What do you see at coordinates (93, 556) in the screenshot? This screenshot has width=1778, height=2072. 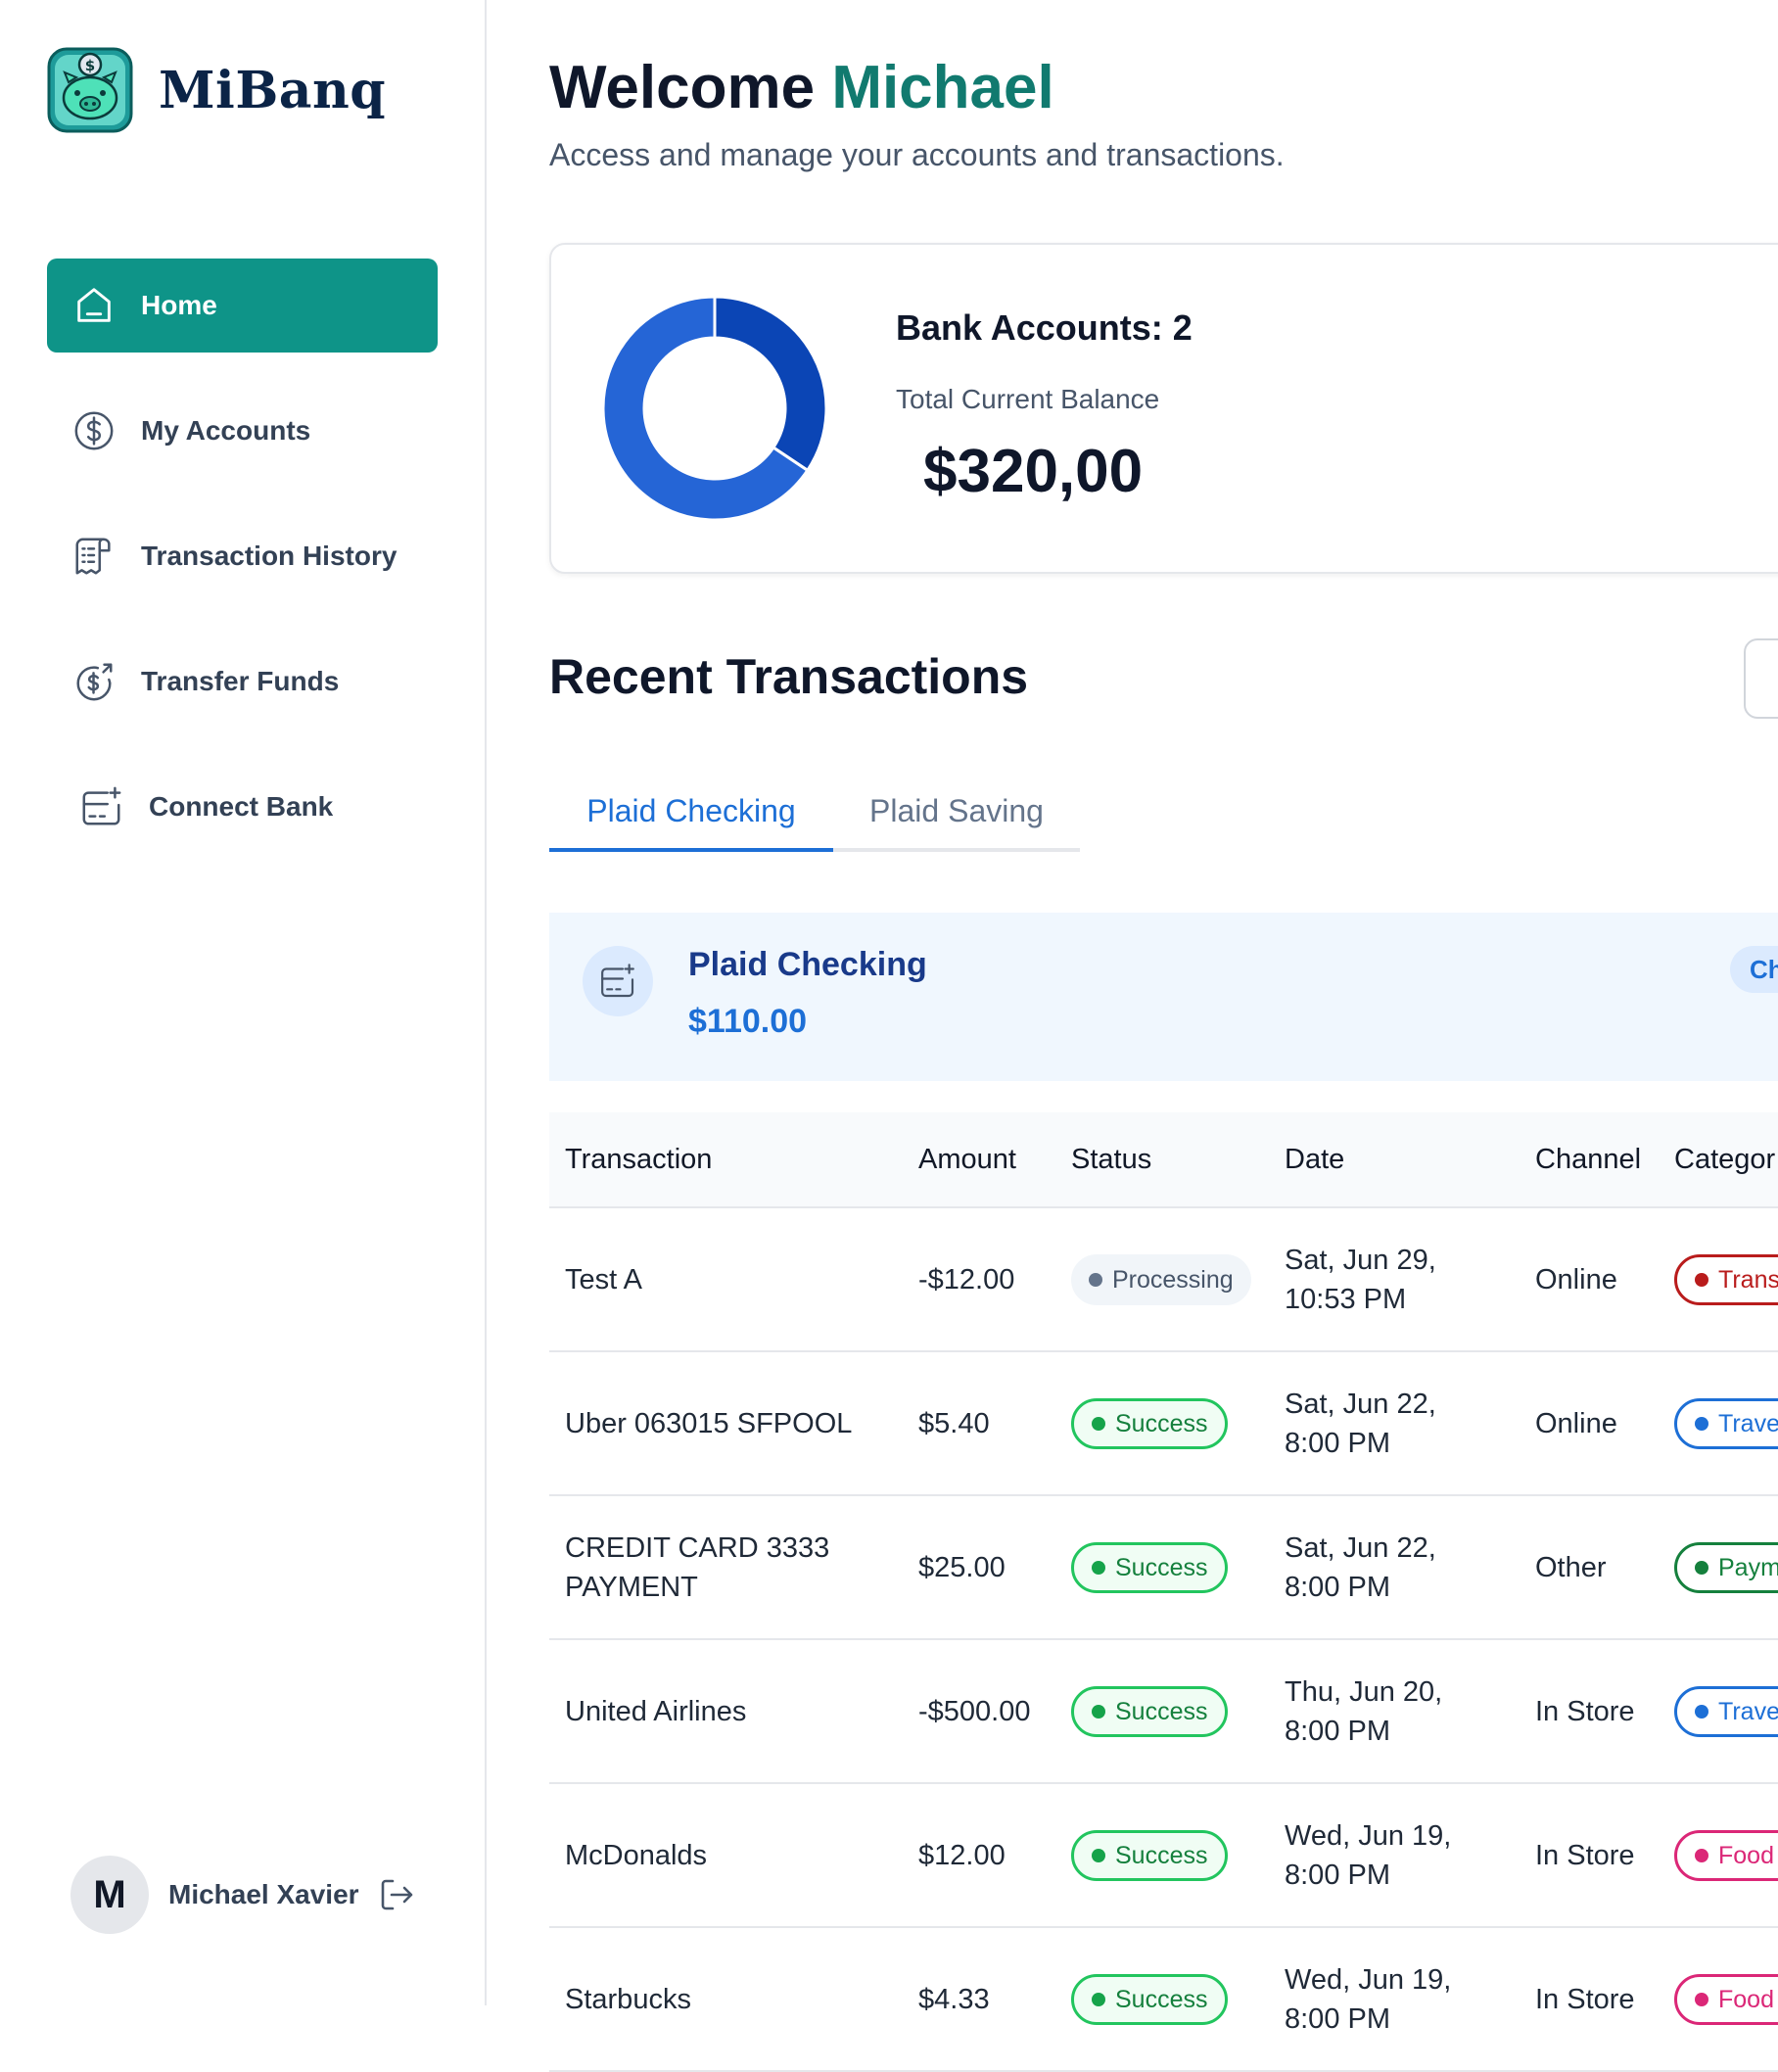 I see `receipt-icon` at bounding box center [93, 556].